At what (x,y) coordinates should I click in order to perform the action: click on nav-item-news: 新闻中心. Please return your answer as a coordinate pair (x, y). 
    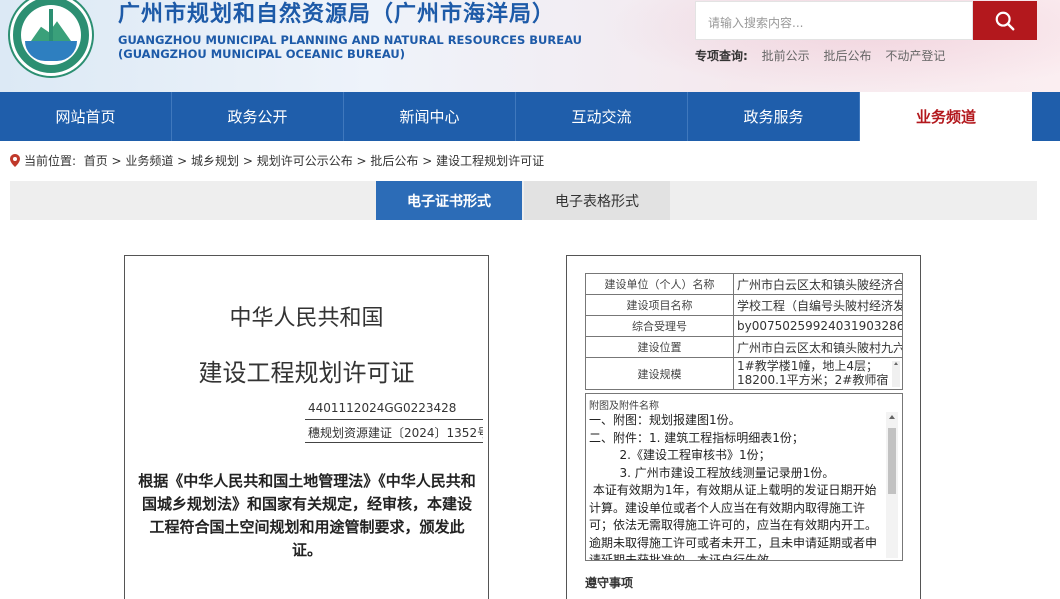
    Looking at the image, I should click on (430, 116).